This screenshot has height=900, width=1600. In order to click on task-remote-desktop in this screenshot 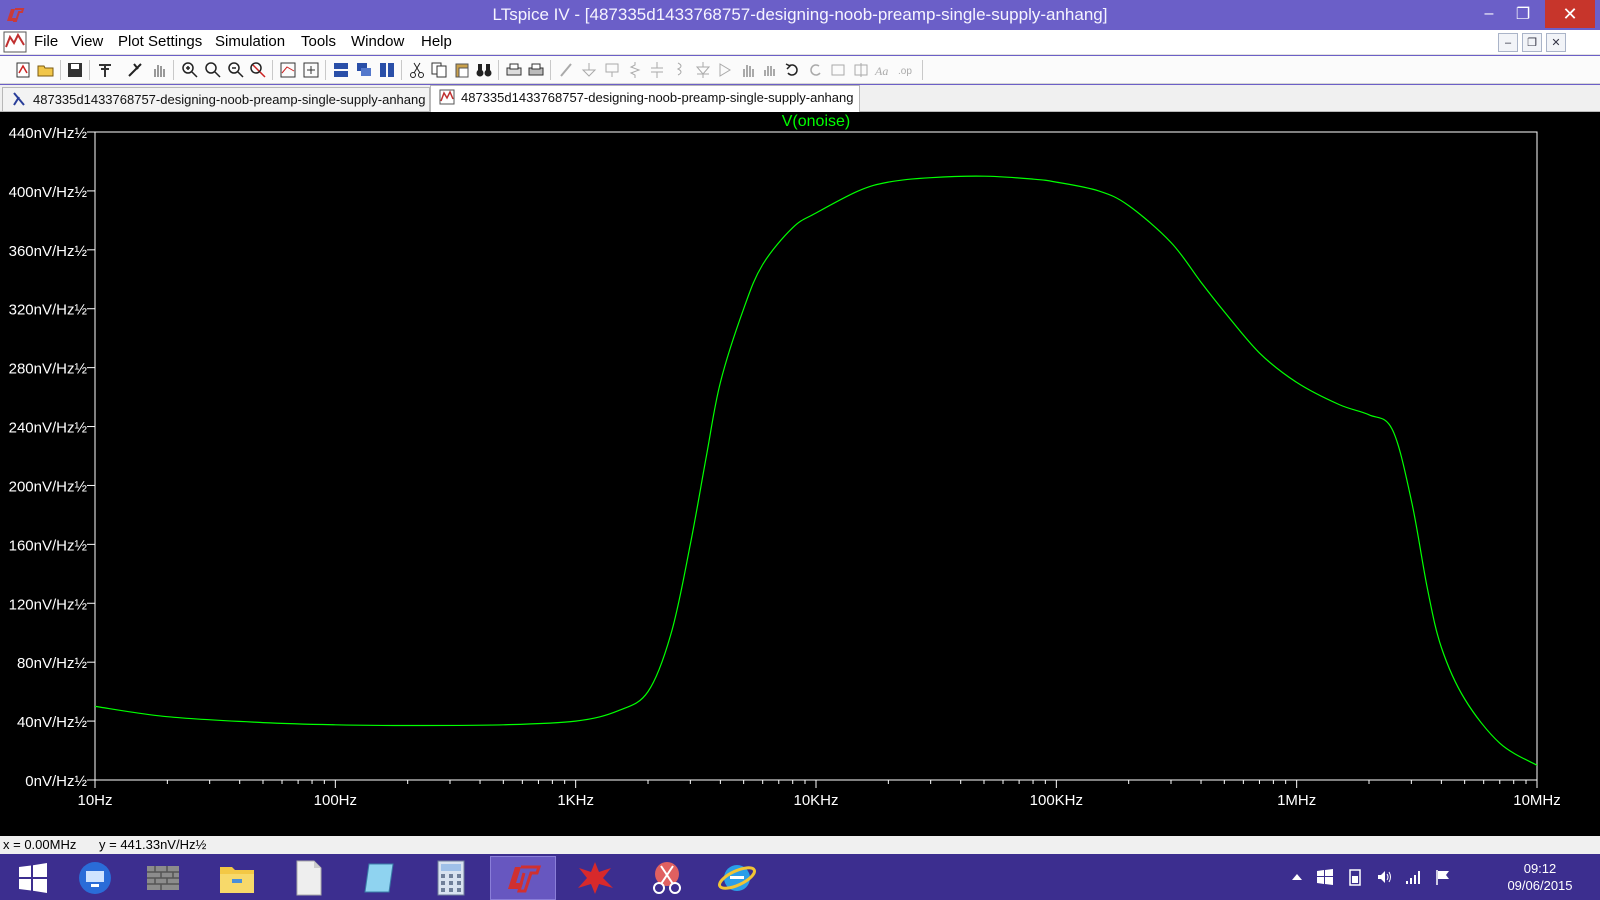, I will do `click(95, 878)`.